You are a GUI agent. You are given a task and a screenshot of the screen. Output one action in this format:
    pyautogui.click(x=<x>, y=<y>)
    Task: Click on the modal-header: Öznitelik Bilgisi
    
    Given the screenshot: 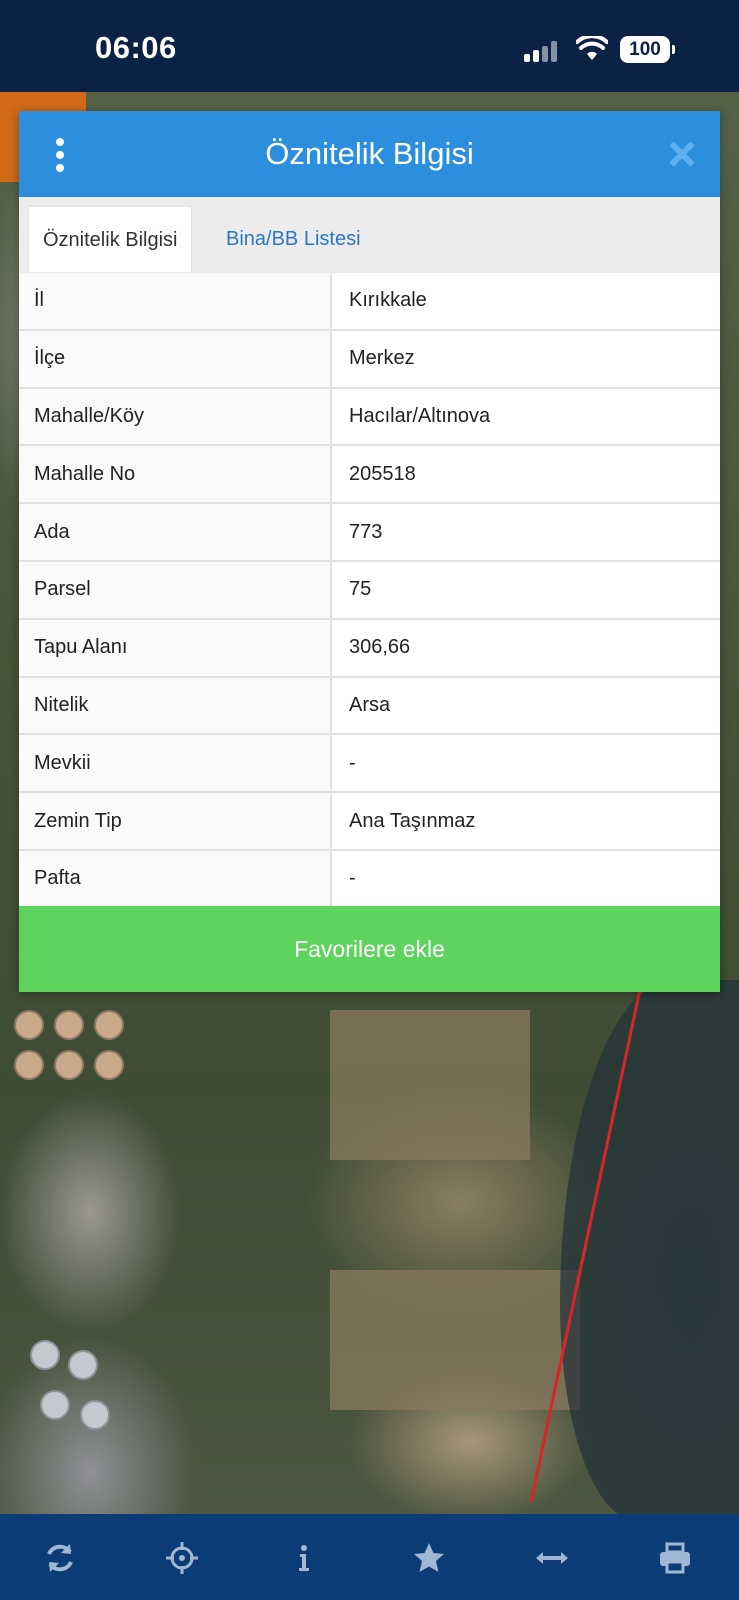 What is the action you would take?
    pyautogui.click(x=369, y=154)
    